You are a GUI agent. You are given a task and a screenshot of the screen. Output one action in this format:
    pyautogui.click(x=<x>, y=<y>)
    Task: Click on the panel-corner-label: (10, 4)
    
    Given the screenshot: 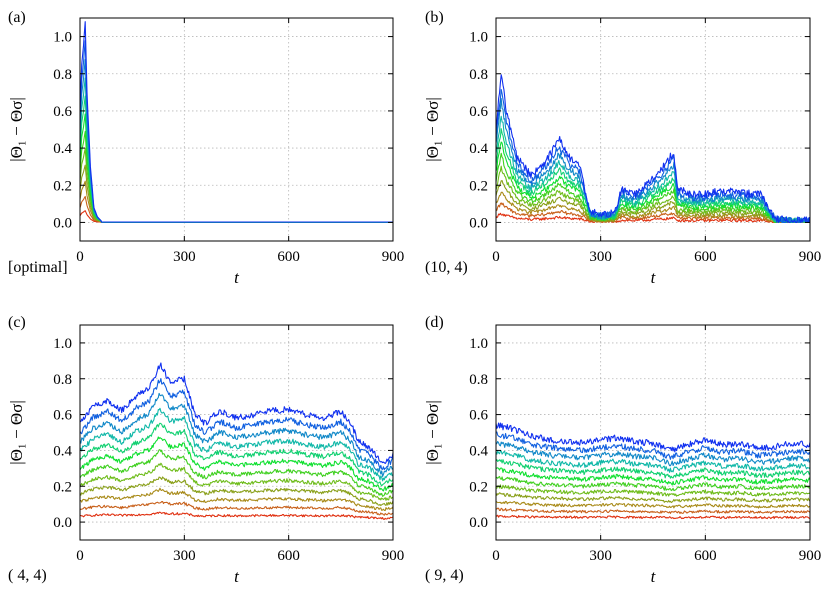 What is the action you would take?
    pyautogui.click(x=446, y=267)
    